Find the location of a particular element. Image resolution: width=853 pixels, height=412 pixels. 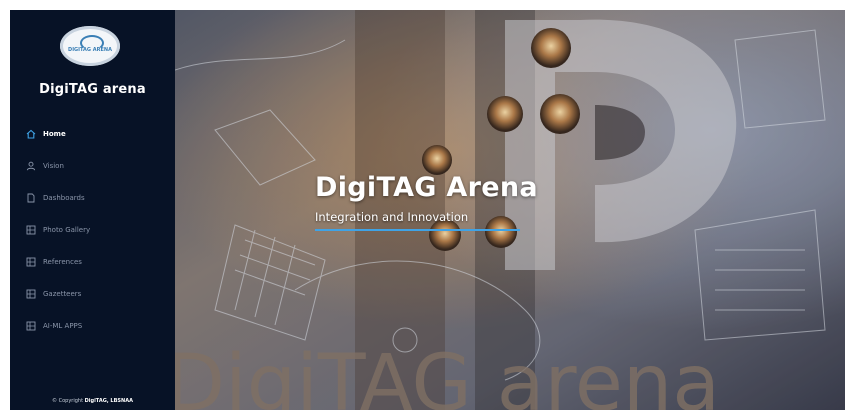

copyright: © Copyright DigiTAG, LBSNAA is located at coordinates (92, 401).